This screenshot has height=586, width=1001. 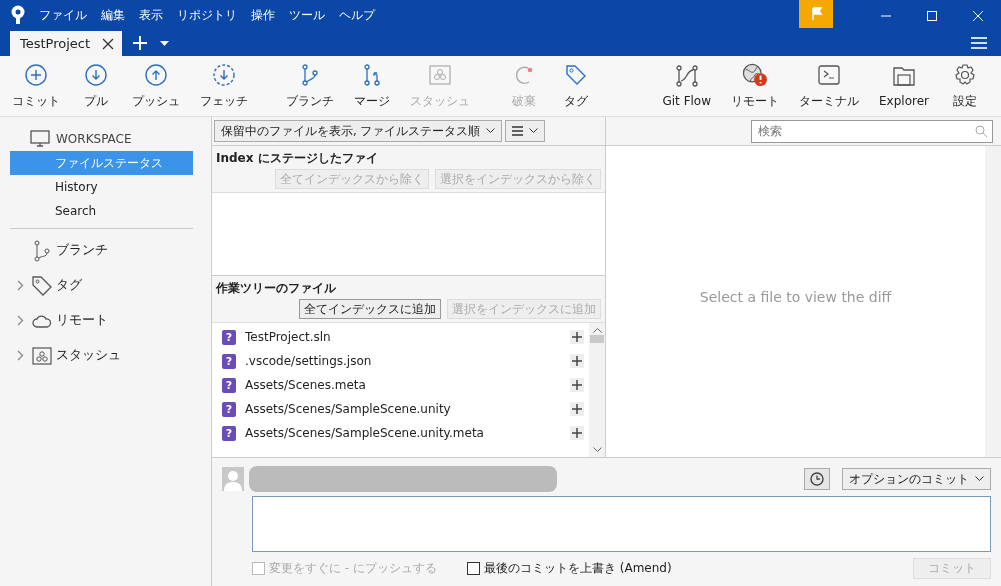 What do you see at coordinates (207, 15) in the screenshot?
I see `menu-item: リポジトリ` at bounding box center [207, 15].